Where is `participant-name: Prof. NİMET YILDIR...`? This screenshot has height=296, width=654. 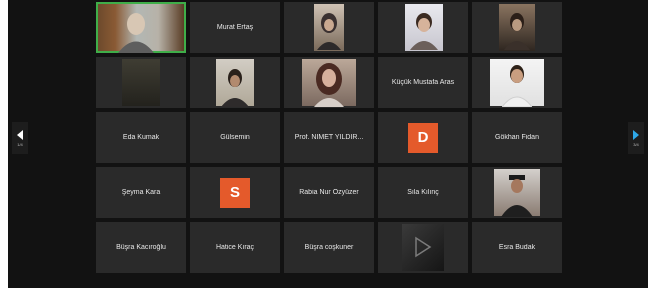
participant-name: Prof. NİMET YILDIR... is located at coordinates (329, 137).